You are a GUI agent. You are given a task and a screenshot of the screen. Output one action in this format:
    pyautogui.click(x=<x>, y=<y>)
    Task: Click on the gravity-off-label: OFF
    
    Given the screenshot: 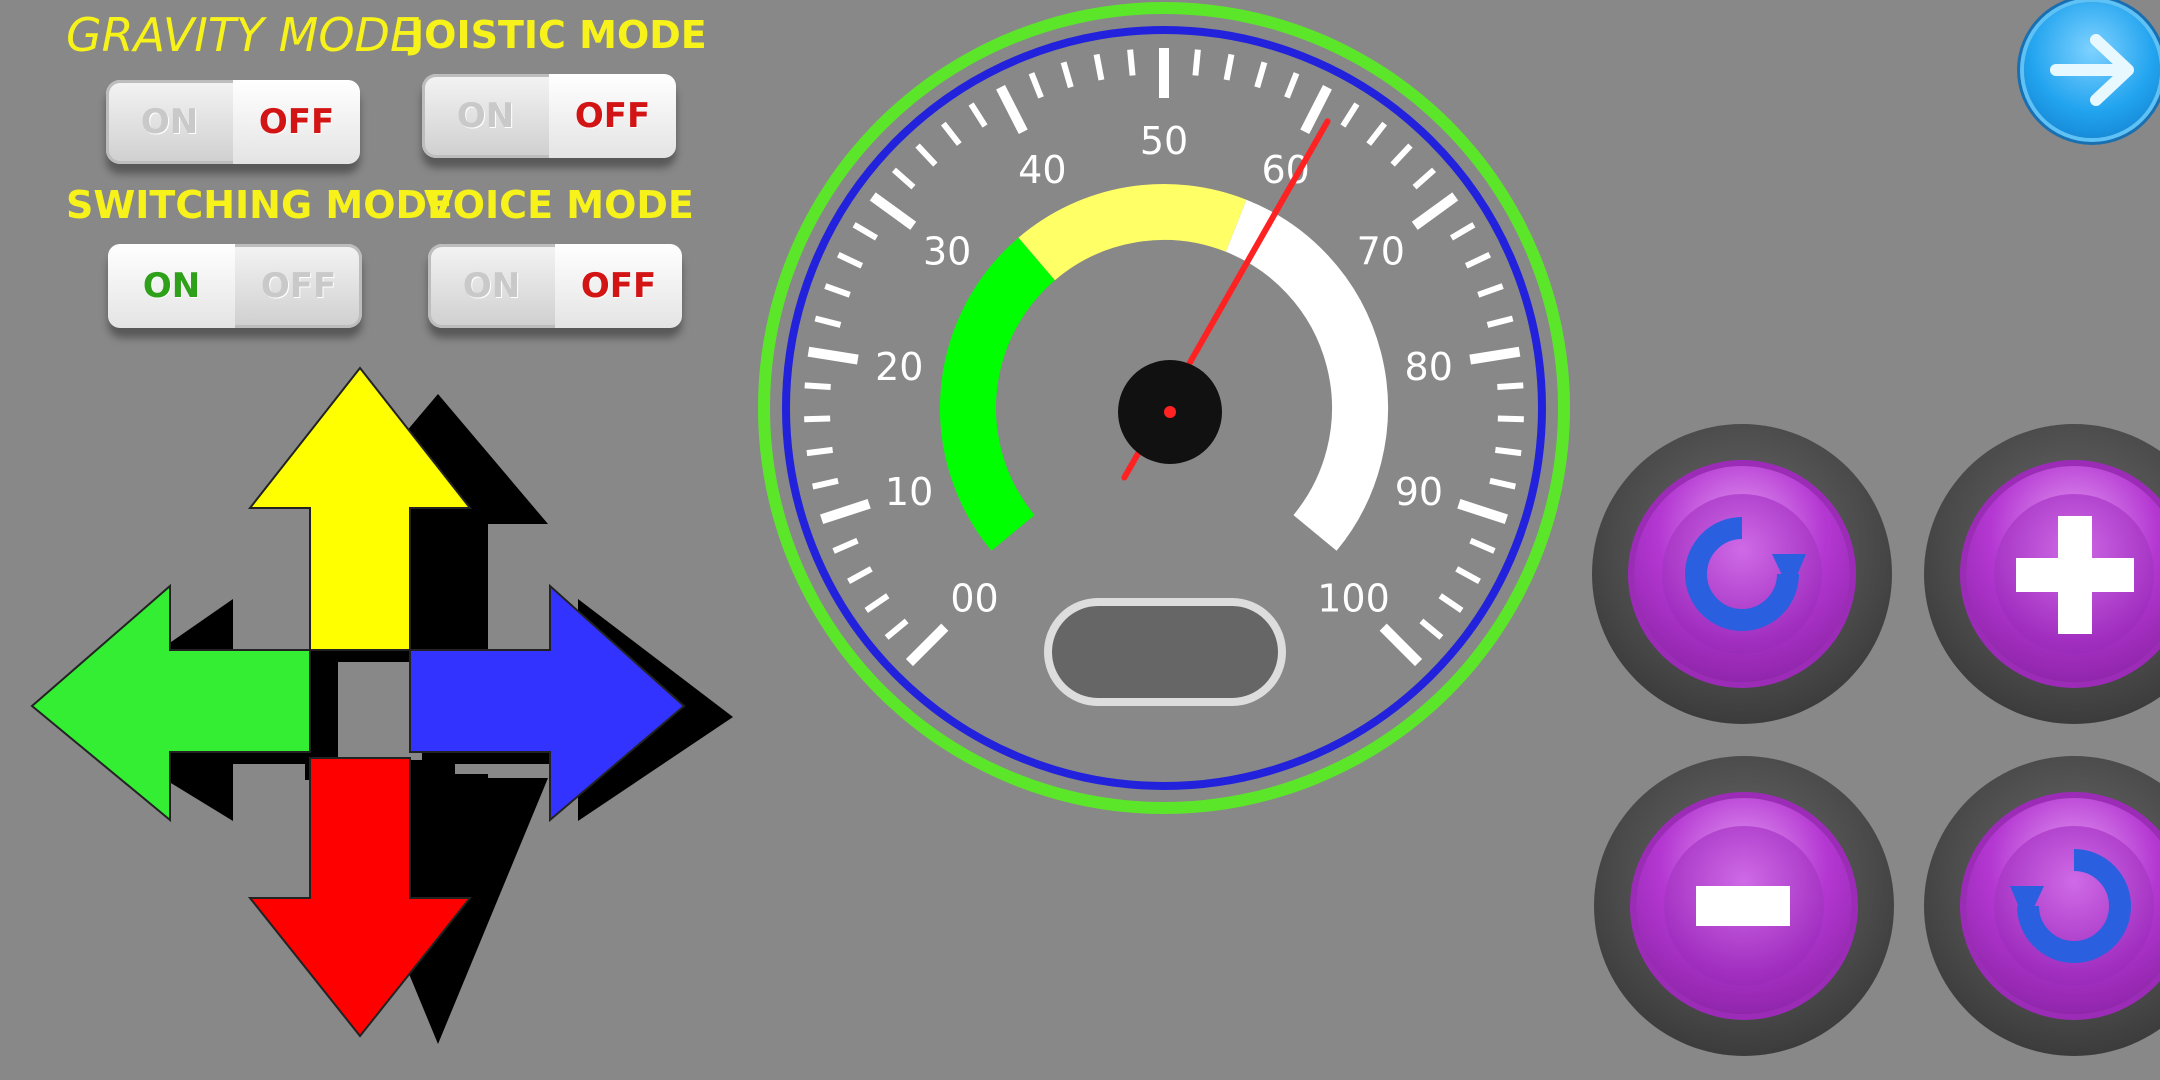 What is the action you would take?
    pyautogui.click(x=296, y=122)
    